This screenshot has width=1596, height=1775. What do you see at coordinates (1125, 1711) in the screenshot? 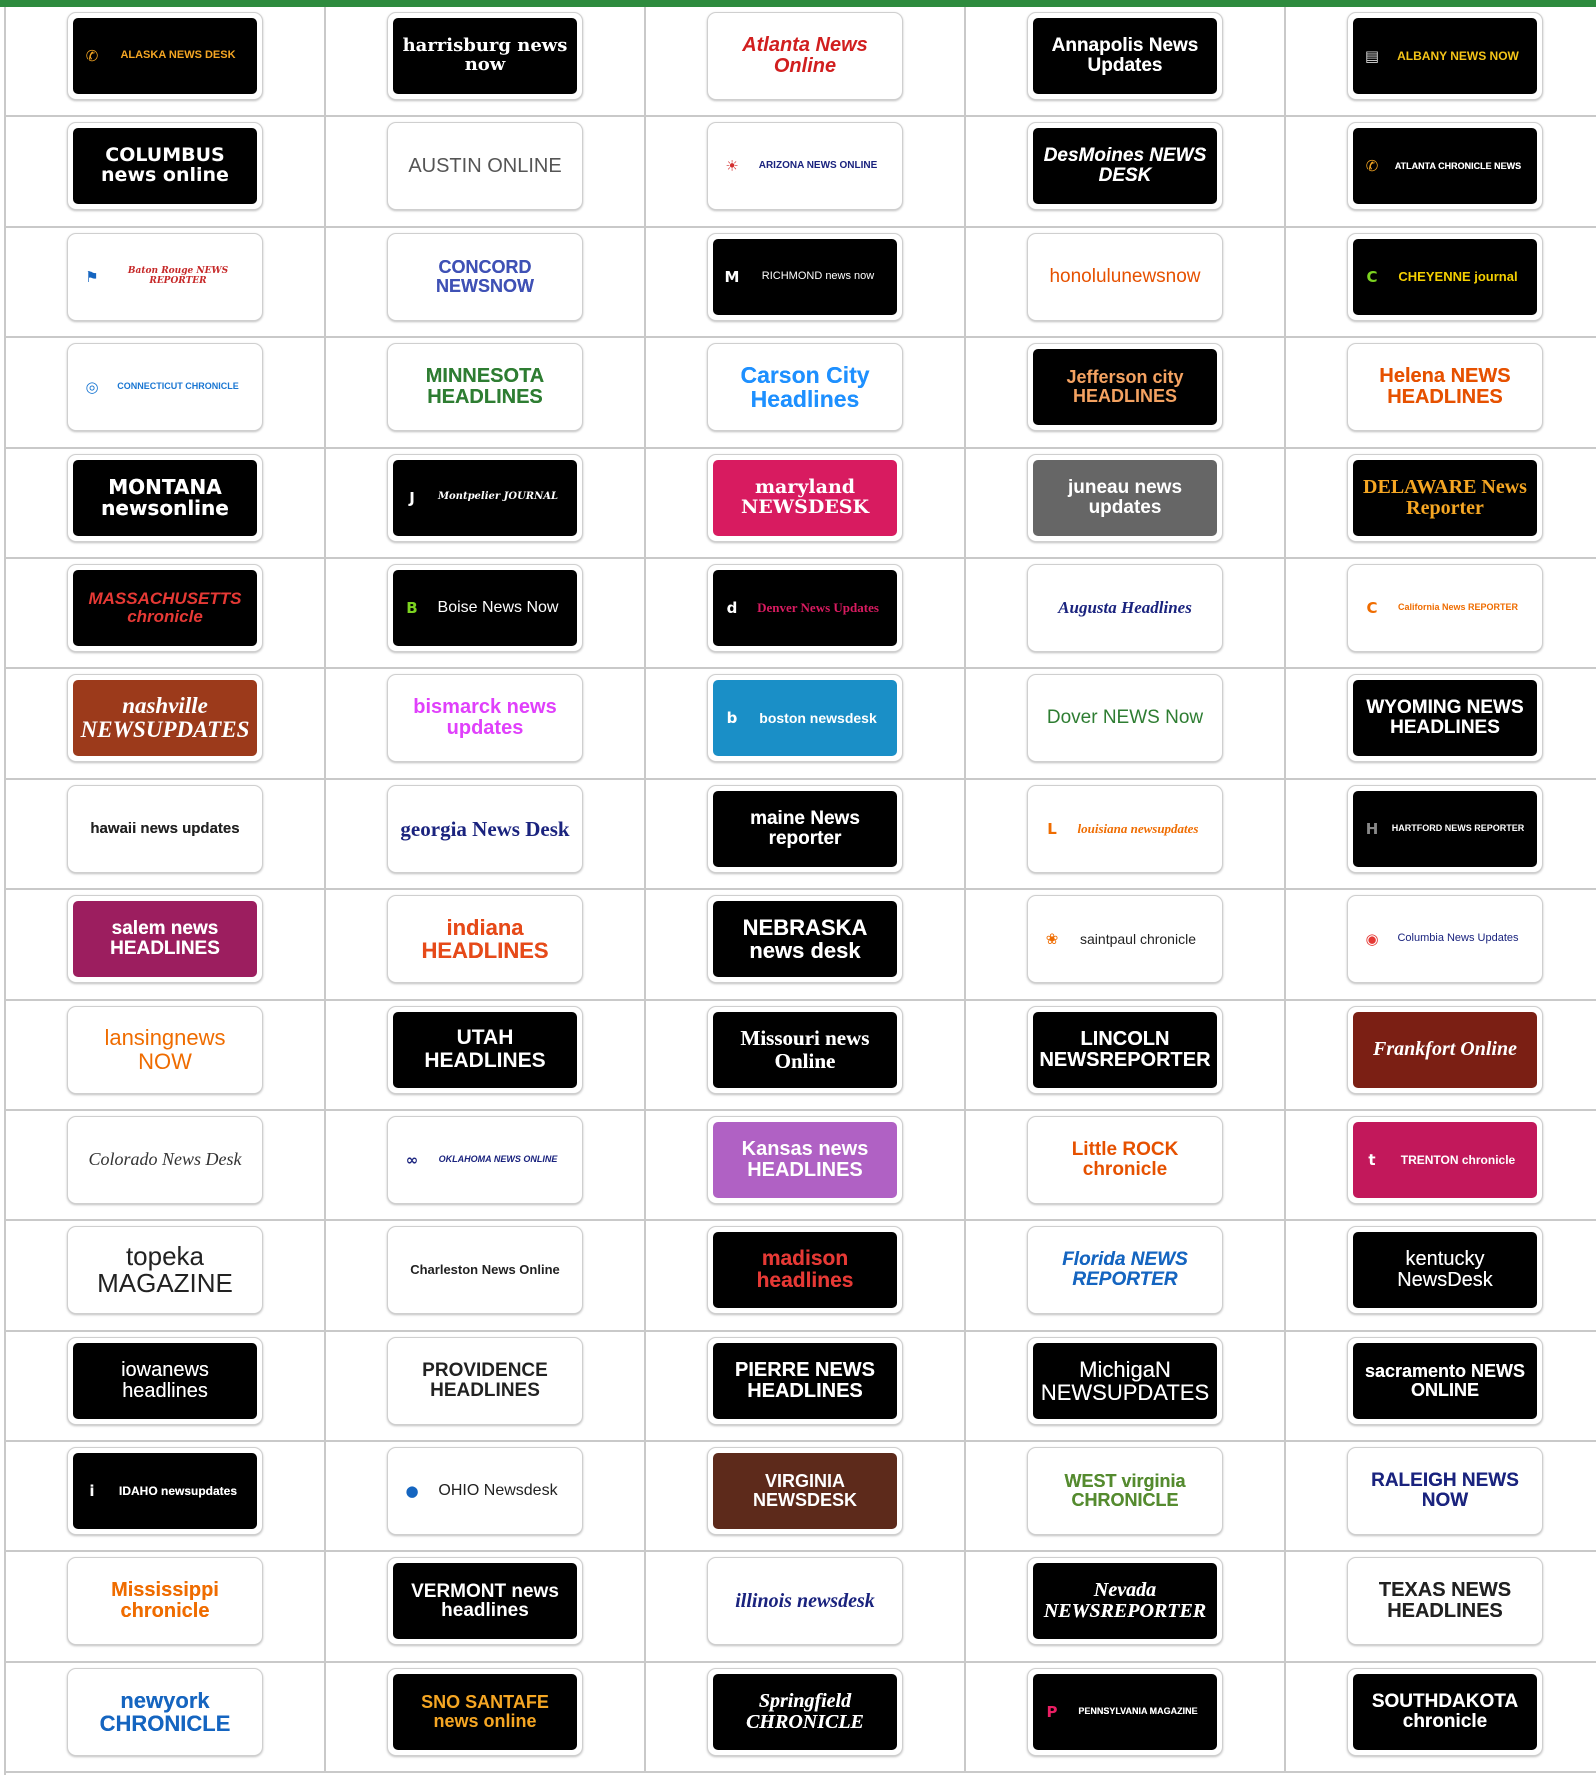
I see `news-logo-link-pennsylvania-magazine: P PENNSYLVANIA MAGAZINE` at bounding box center [1125, 1711].